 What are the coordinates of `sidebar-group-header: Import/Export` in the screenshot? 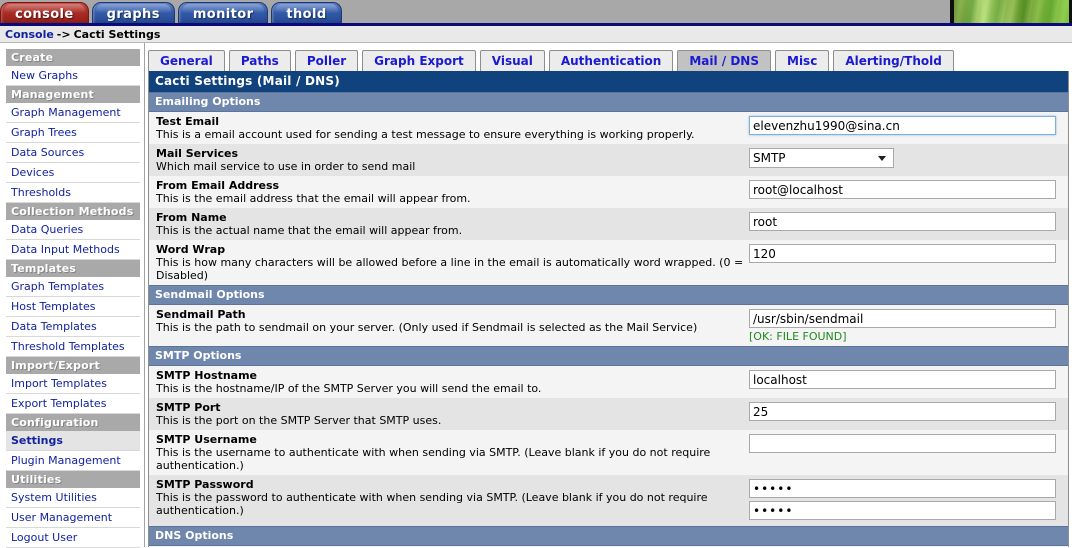 It's located at (73, 365).